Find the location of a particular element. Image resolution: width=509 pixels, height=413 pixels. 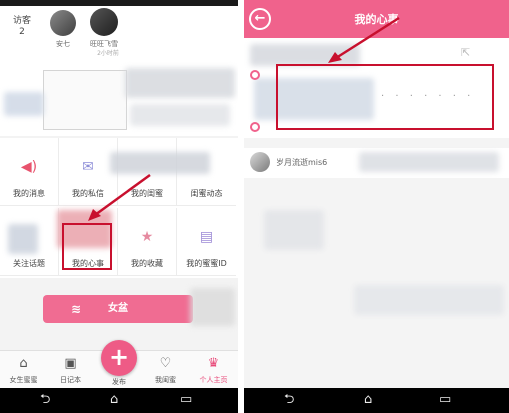

tab-diary: ▣ 日记本 is located at coordinates (70, 370).